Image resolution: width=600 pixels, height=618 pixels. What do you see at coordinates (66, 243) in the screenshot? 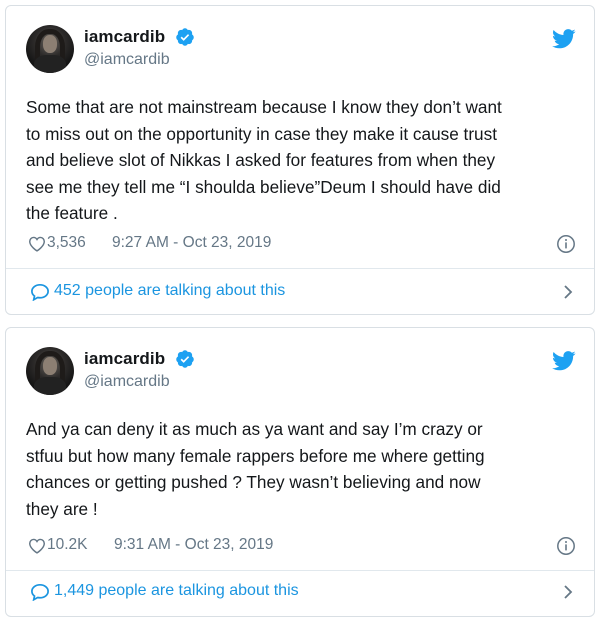
I see `like-count: 3,536` at bounding box center [66, 243].